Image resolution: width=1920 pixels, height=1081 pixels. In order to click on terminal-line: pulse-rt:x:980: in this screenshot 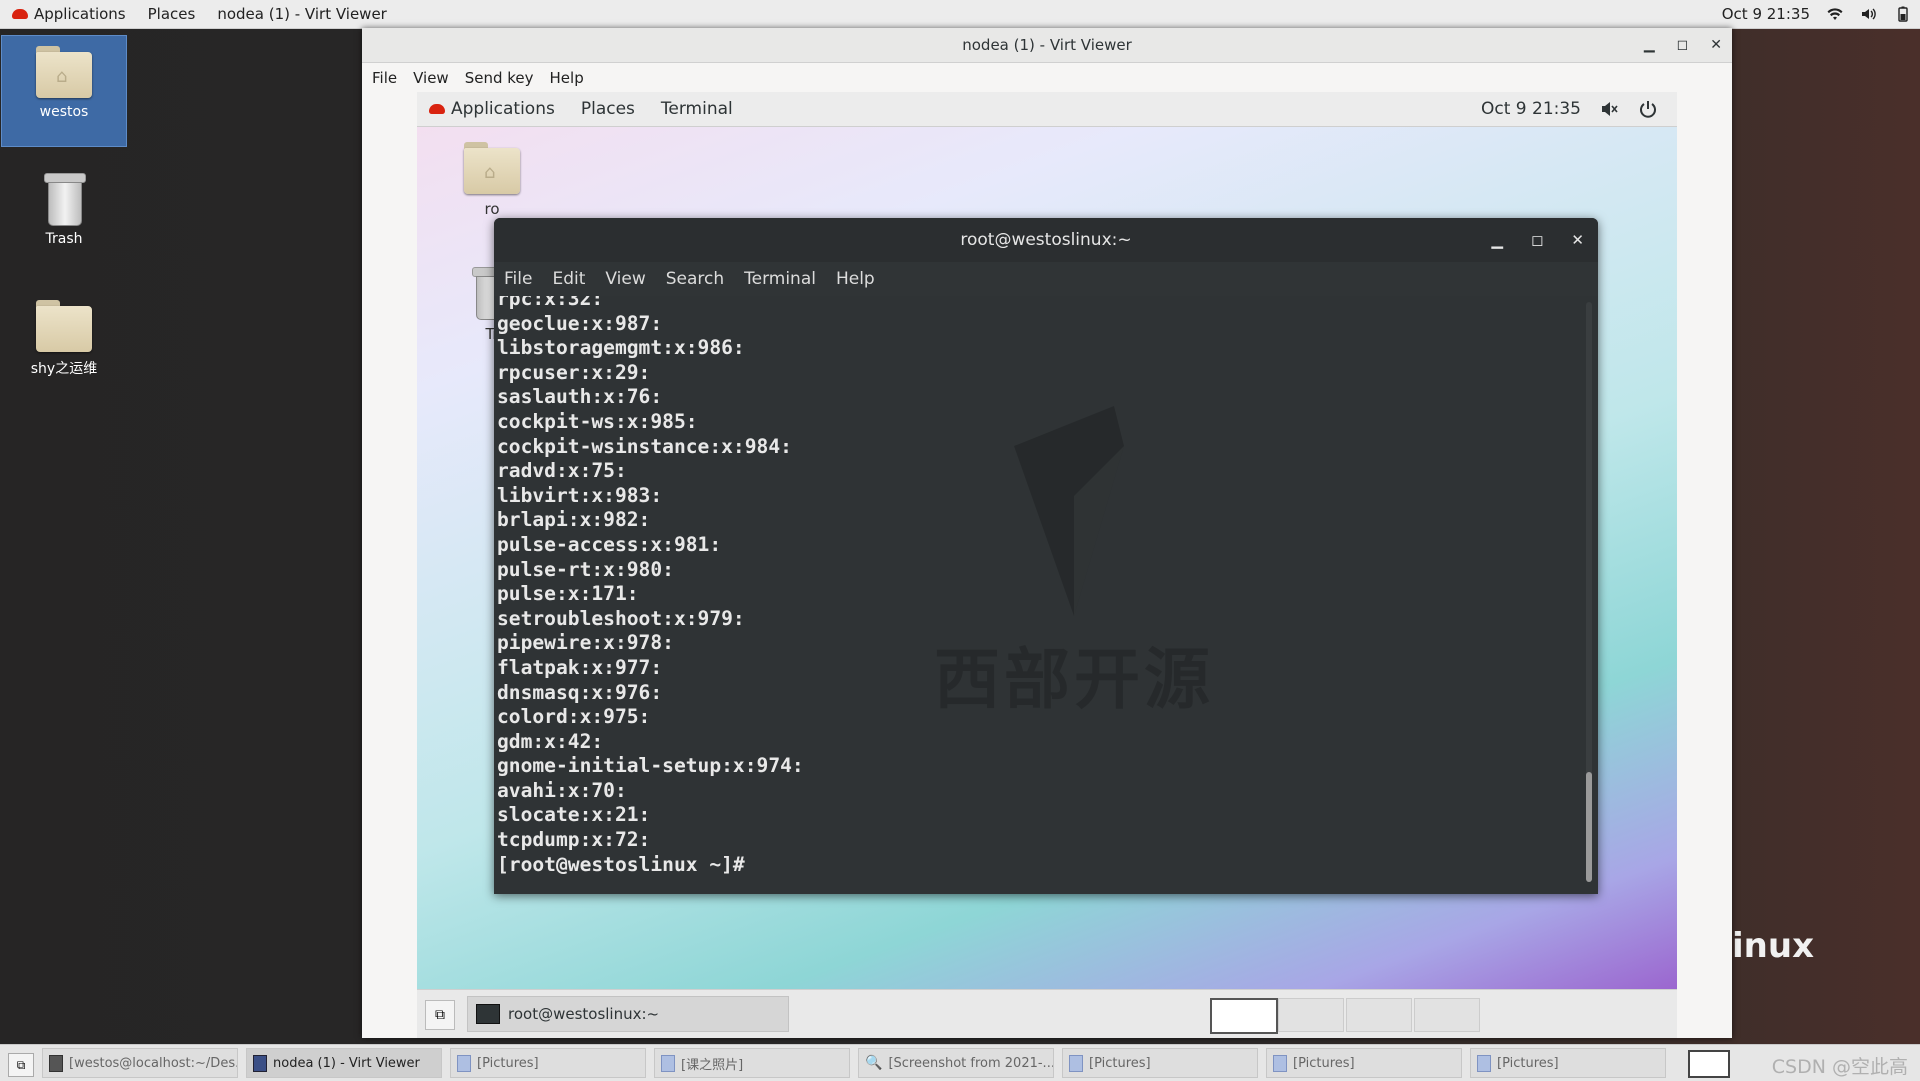, I will do `click(585, 569)`.